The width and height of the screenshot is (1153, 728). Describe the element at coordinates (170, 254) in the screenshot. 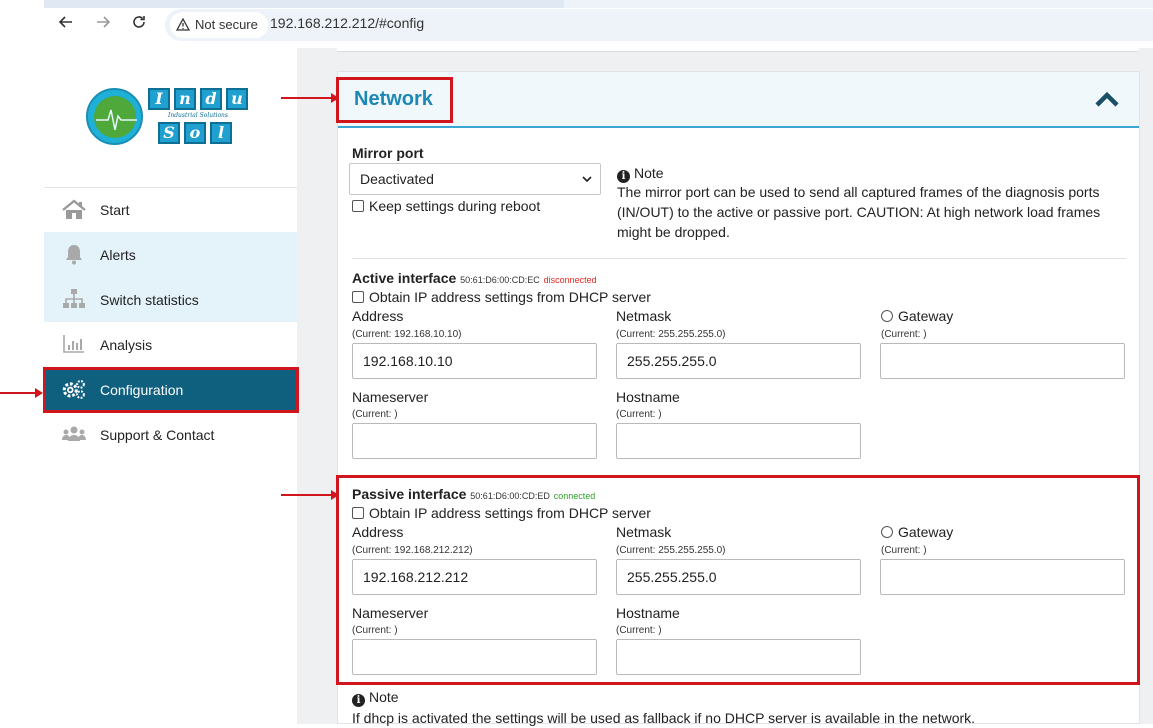

I see `sidebar-item-alerts: Alerts` at that location.